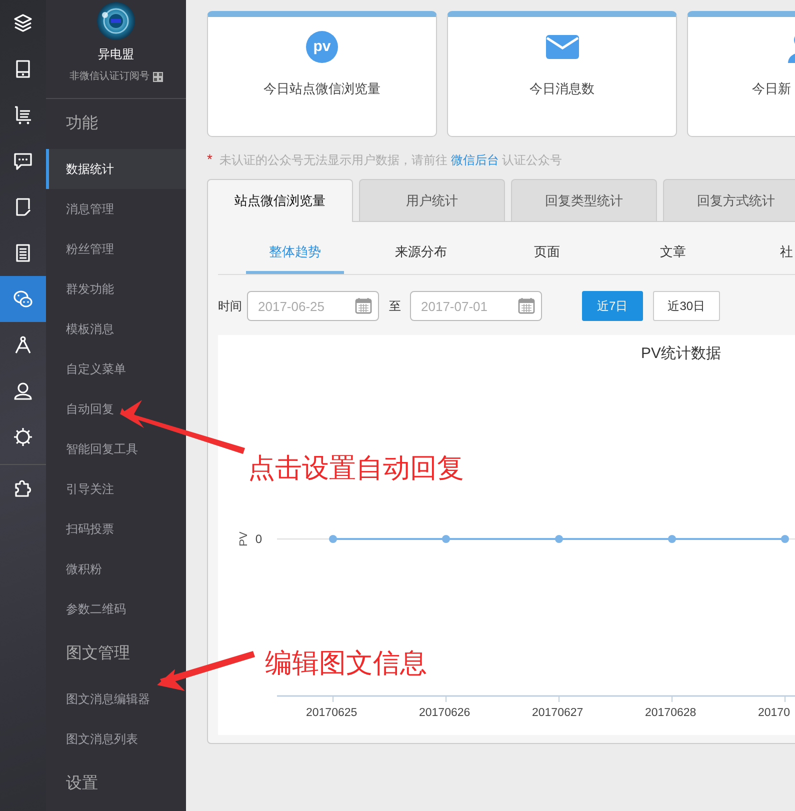  Describe the element at coordinates (280, 200) in the screenshot. I see `tab: 站点微信浏览量` at that location.